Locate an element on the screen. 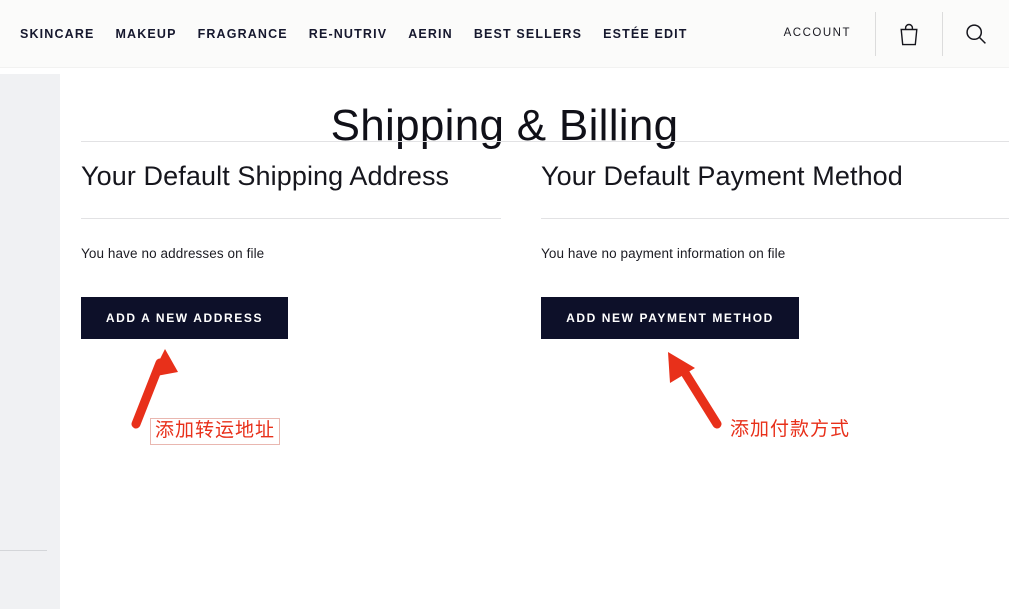 The width and height of the screenshot is (1009, 609). search-icon is located at coordinates (976, 34).